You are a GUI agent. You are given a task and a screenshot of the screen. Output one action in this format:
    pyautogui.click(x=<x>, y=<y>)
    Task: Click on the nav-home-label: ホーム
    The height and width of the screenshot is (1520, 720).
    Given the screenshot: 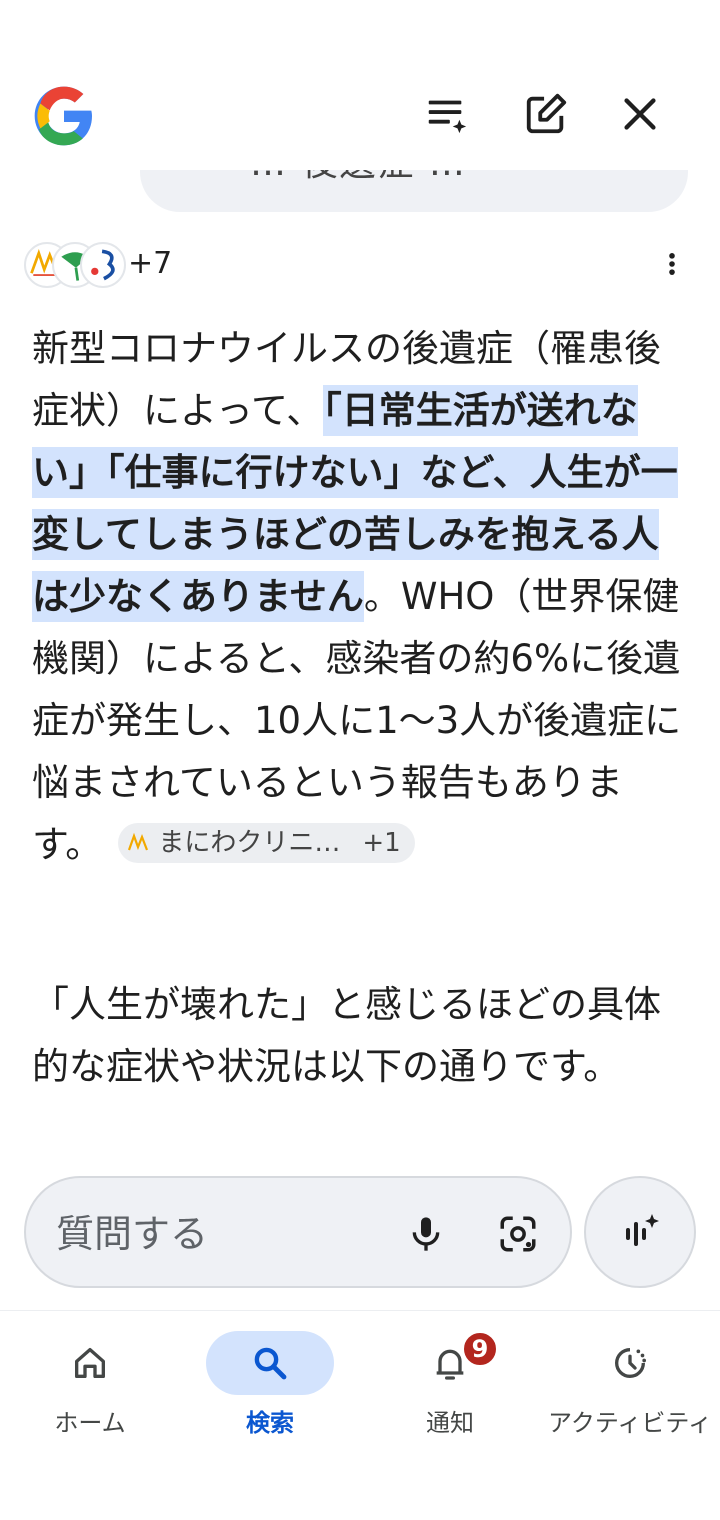 What is the action you would take?
    pyautogui.click(x=90, y=1423)
    